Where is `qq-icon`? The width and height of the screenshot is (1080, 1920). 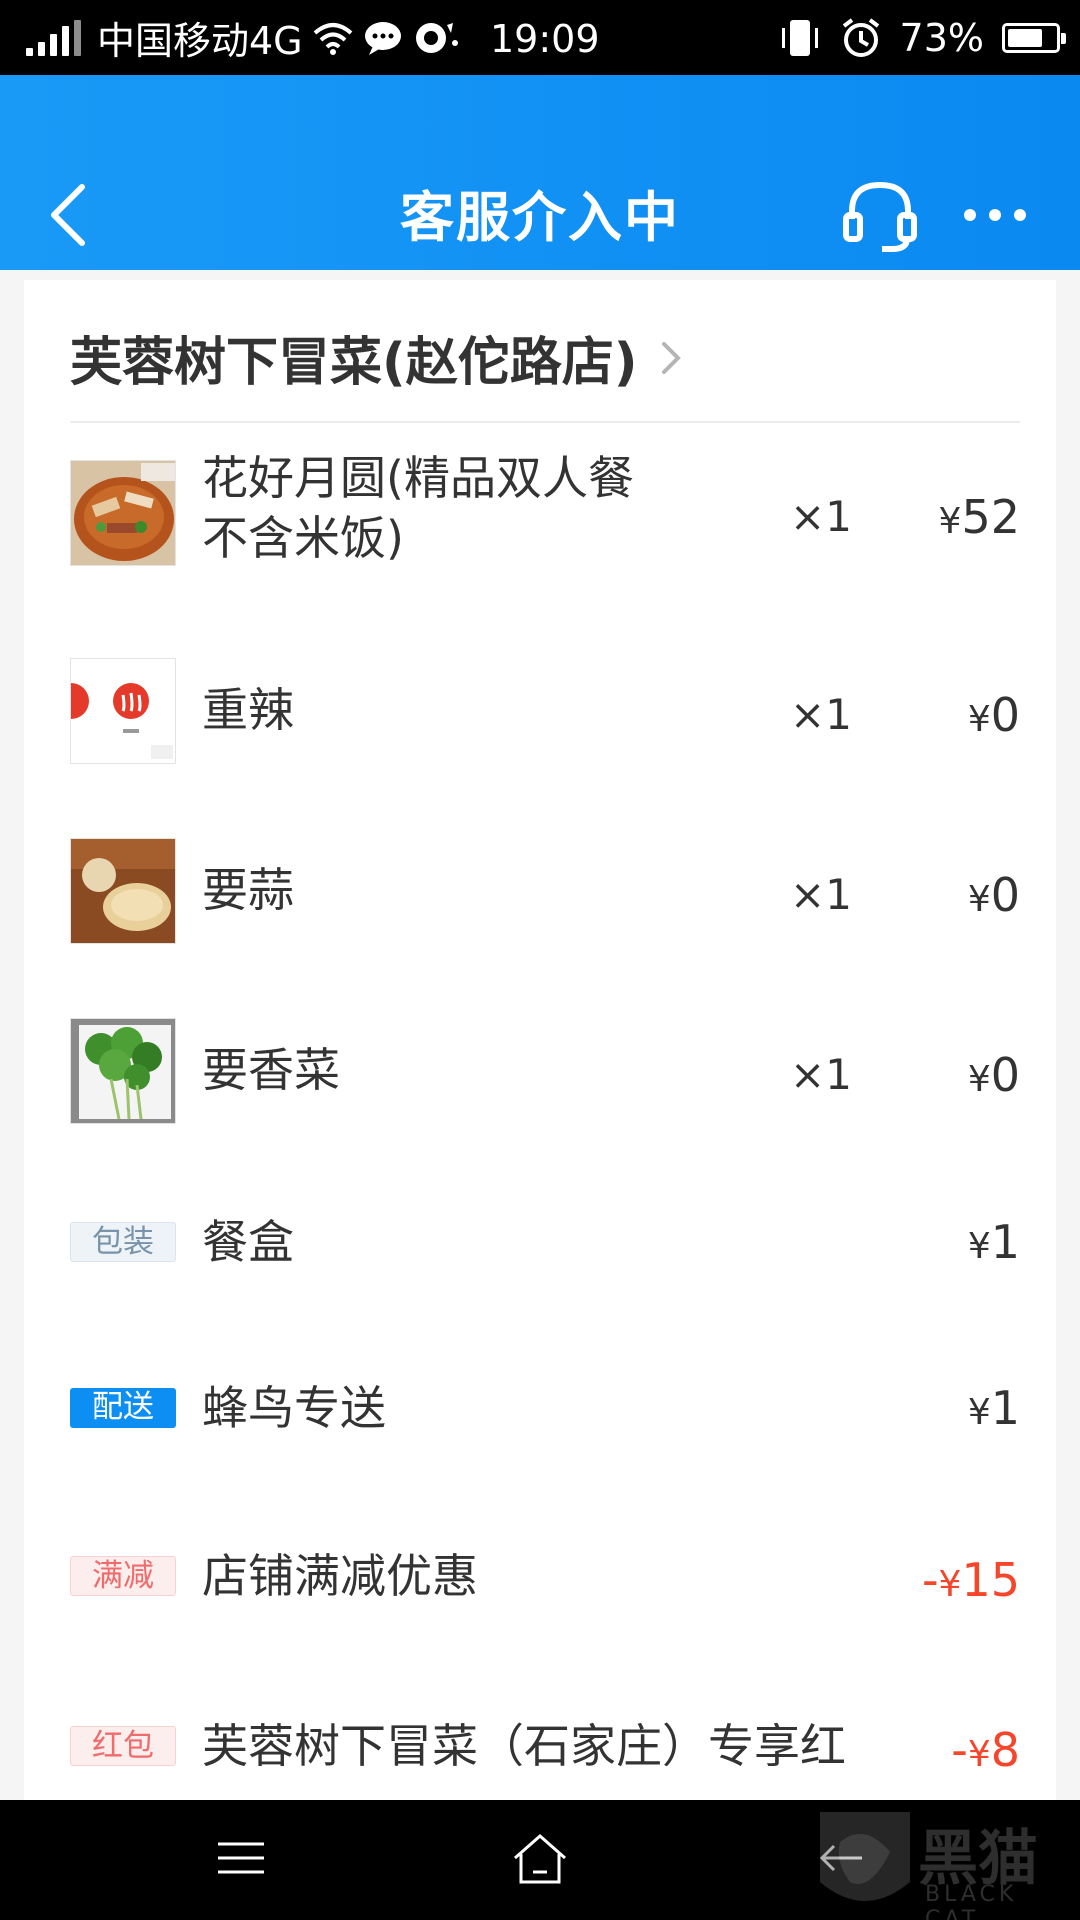 qq-icon is located at coordinates (436, 37).